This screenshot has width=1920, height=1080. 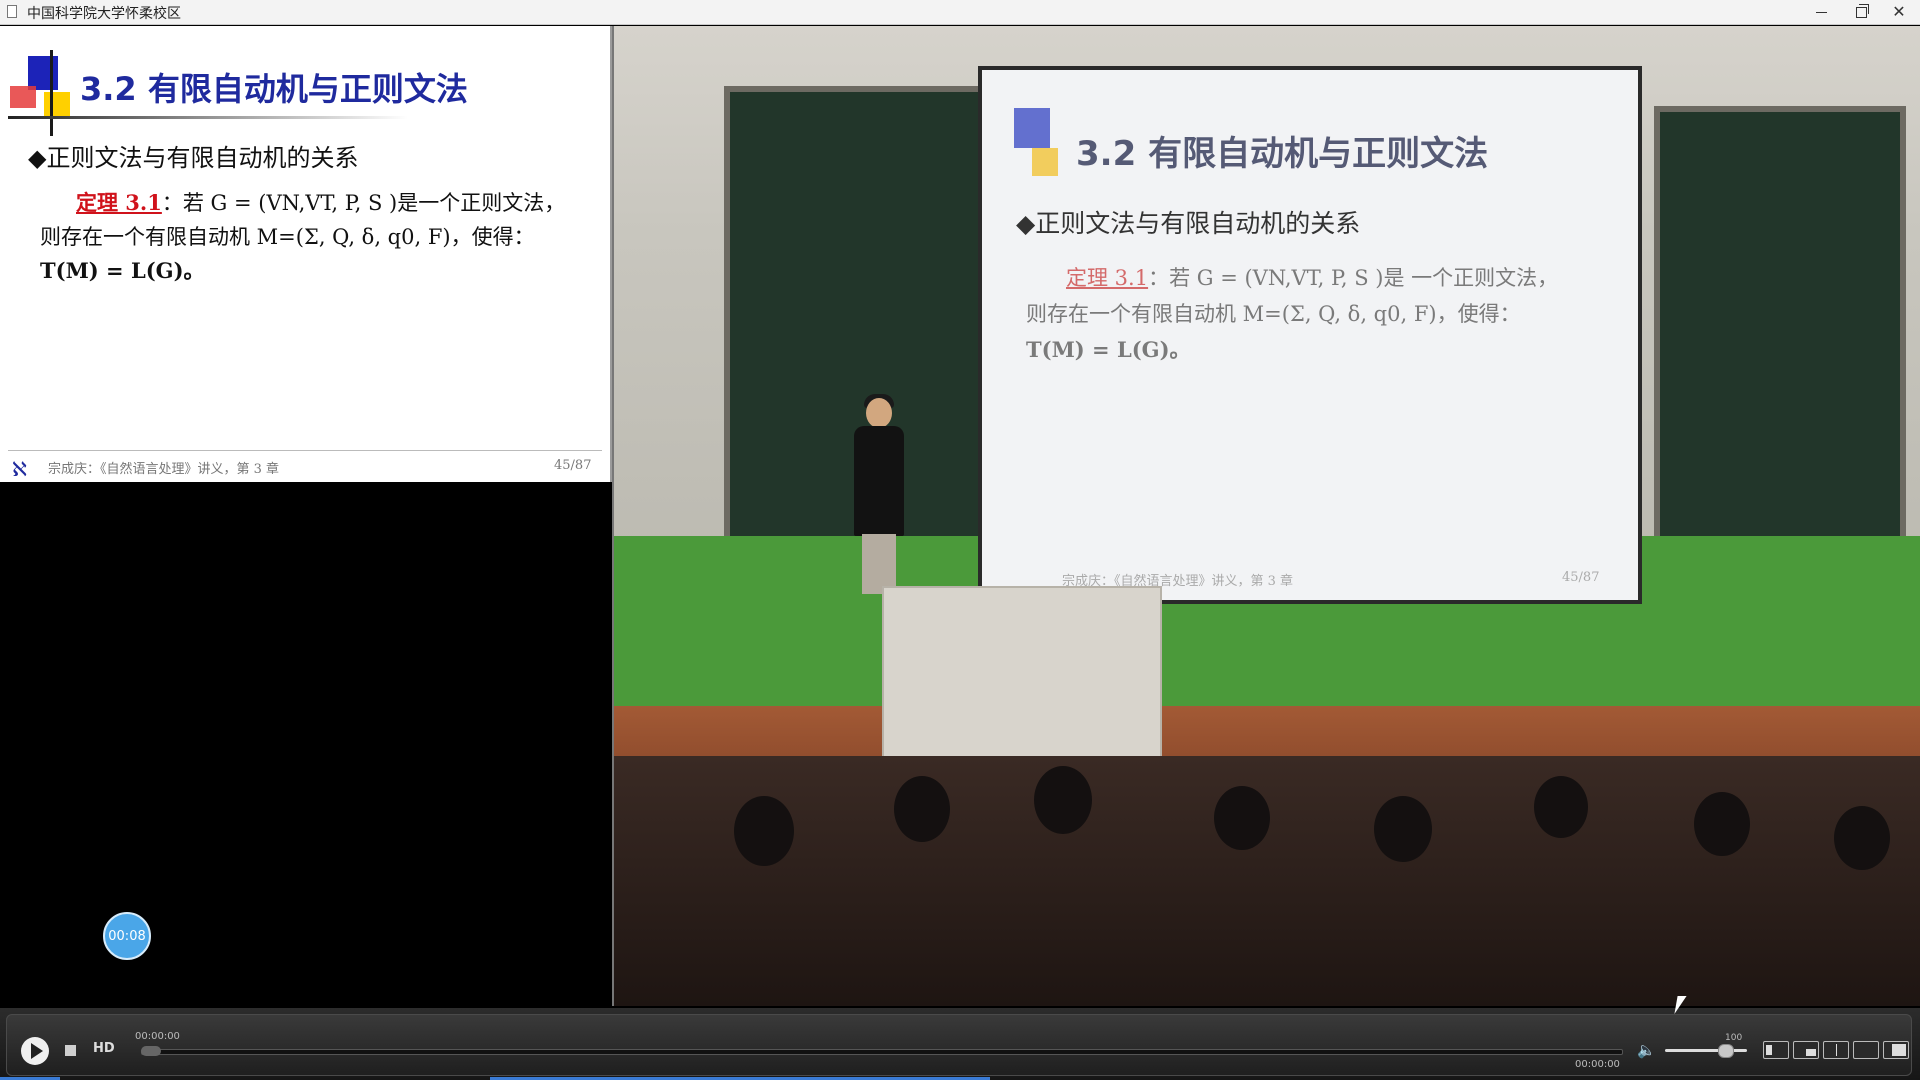 I want to click on slide-page-number: 45/87, so click(x=573, y=465).